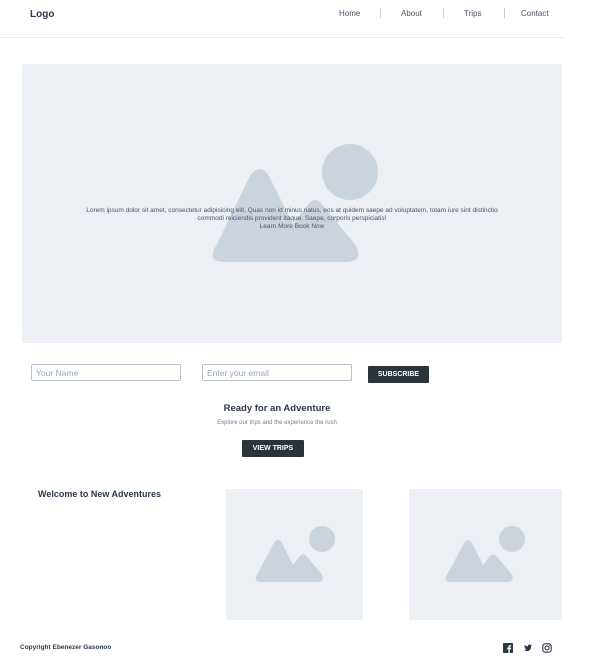 This screenshot has width=594, height=668. What do you see at coordinates (310, 226) in the screenshot?
I see `book-now-link: Book Now` at bounding box center [310, 226].